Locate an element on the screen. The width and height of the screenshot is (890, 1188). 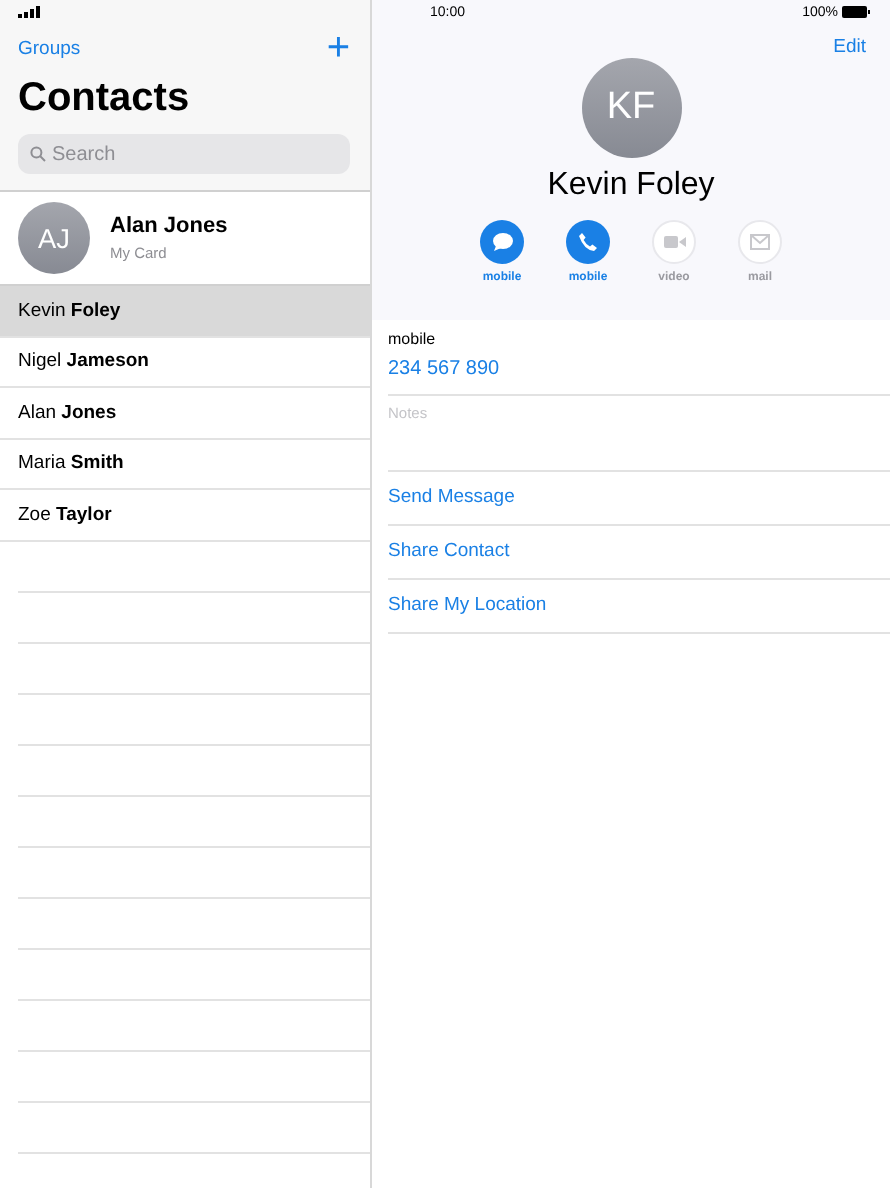
page-title: Contacts is located at coordinates (105, 99).